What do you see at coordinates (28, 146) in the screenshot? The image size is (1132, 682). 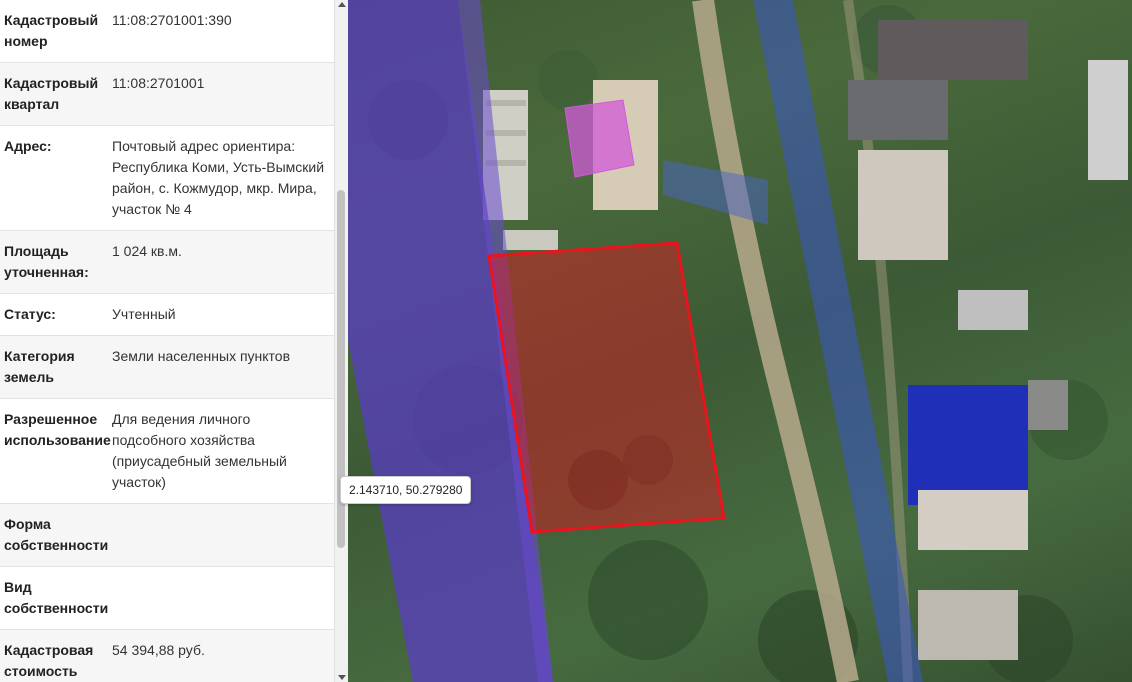 I see `info-label: Адрес:` at bounding box center [28, 146].